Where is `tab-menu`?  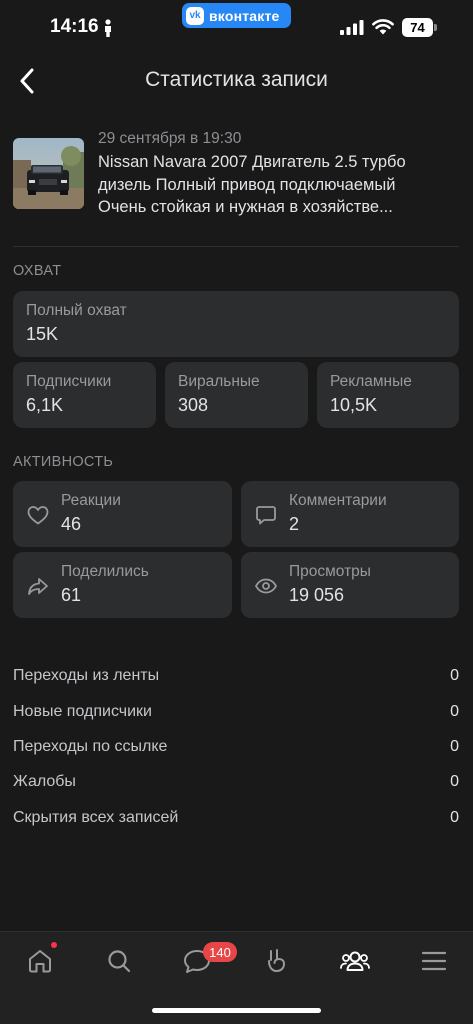
tab-menu is located at coordinates (434, 961).